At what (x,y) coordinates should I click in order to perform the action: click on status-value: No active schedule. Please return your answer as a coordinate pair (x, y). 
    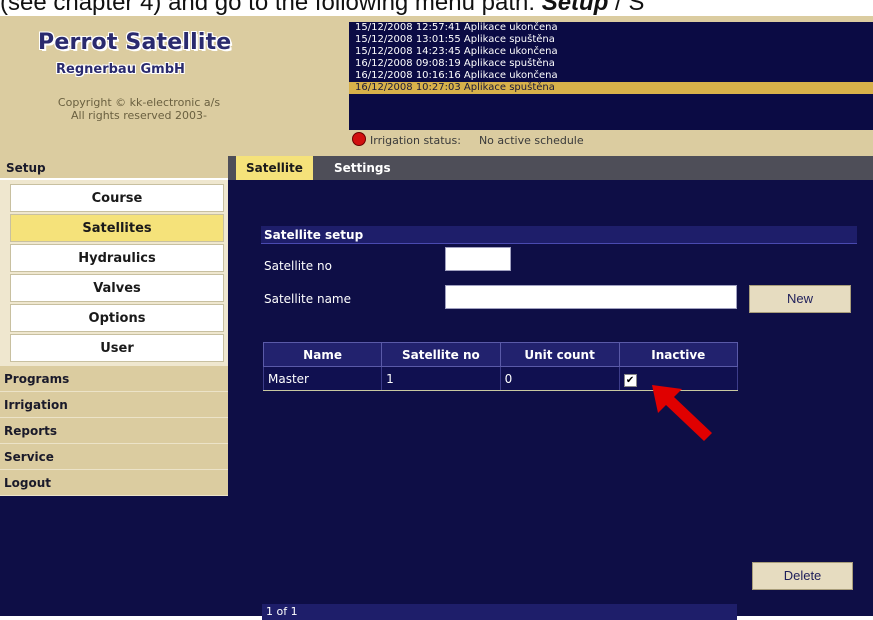
    Looking at the image, I should click on (531, 140).